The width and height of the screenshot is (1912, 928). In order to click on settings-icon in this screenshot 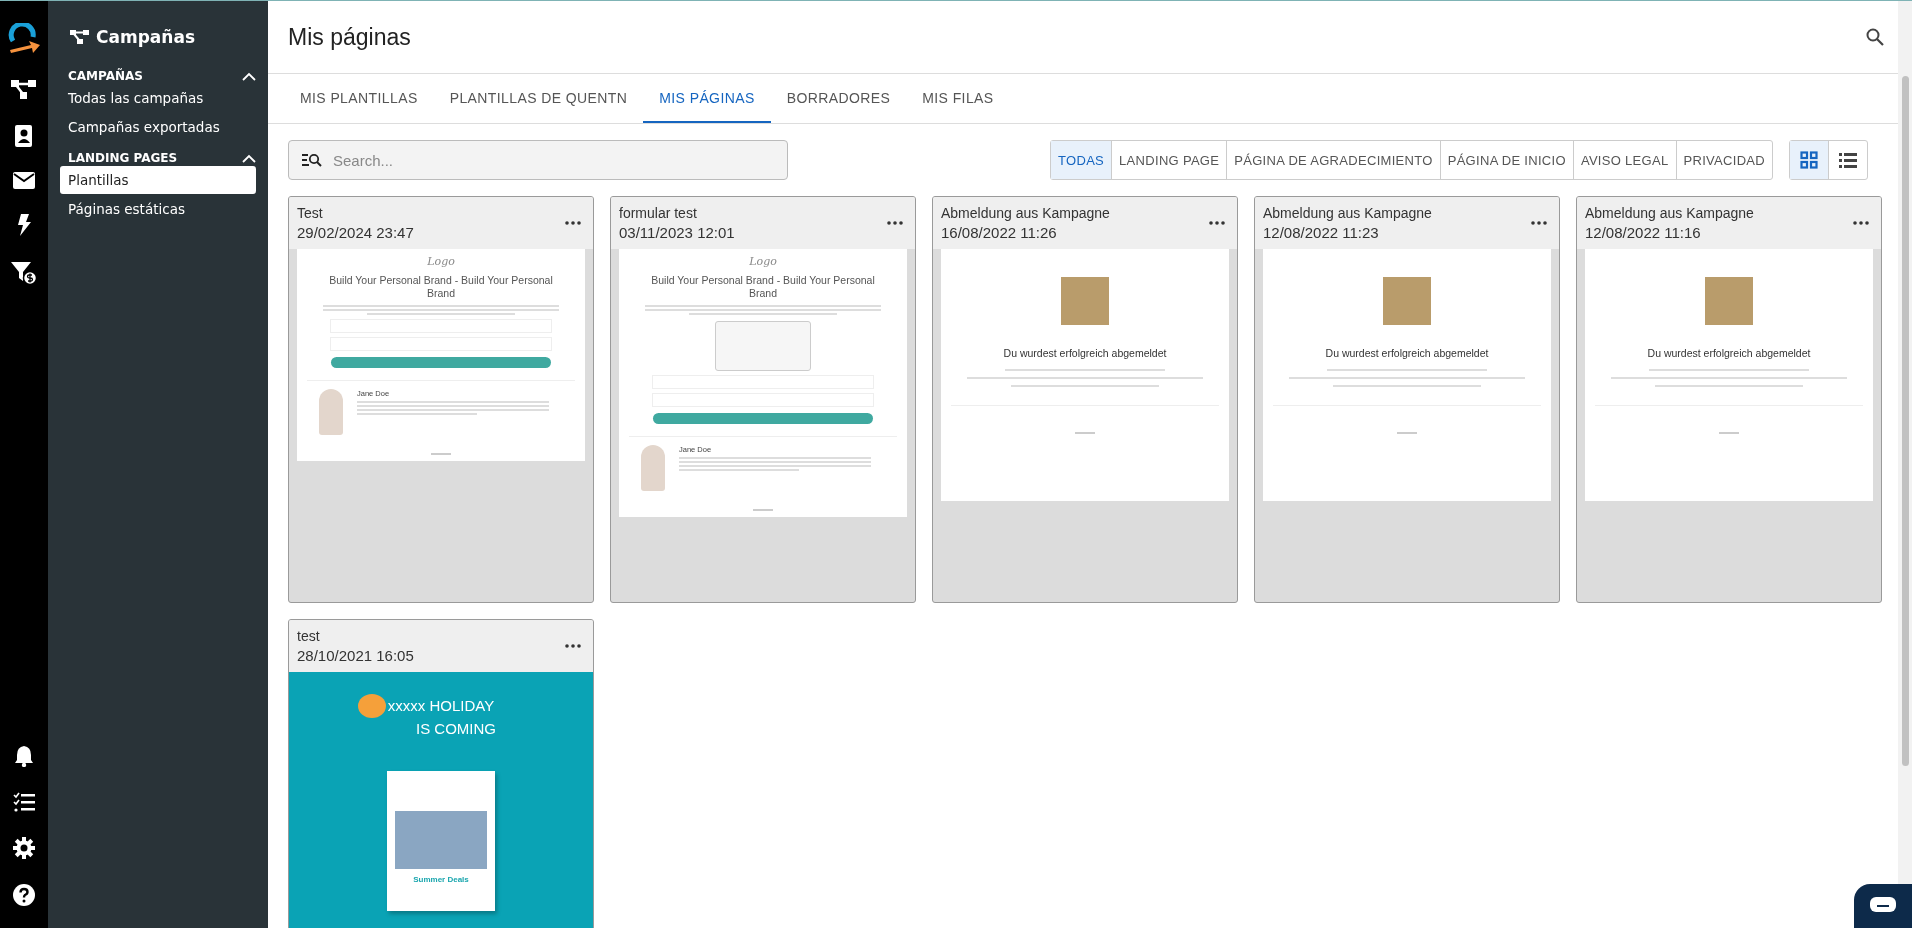, I will do `click(24, 848)`.